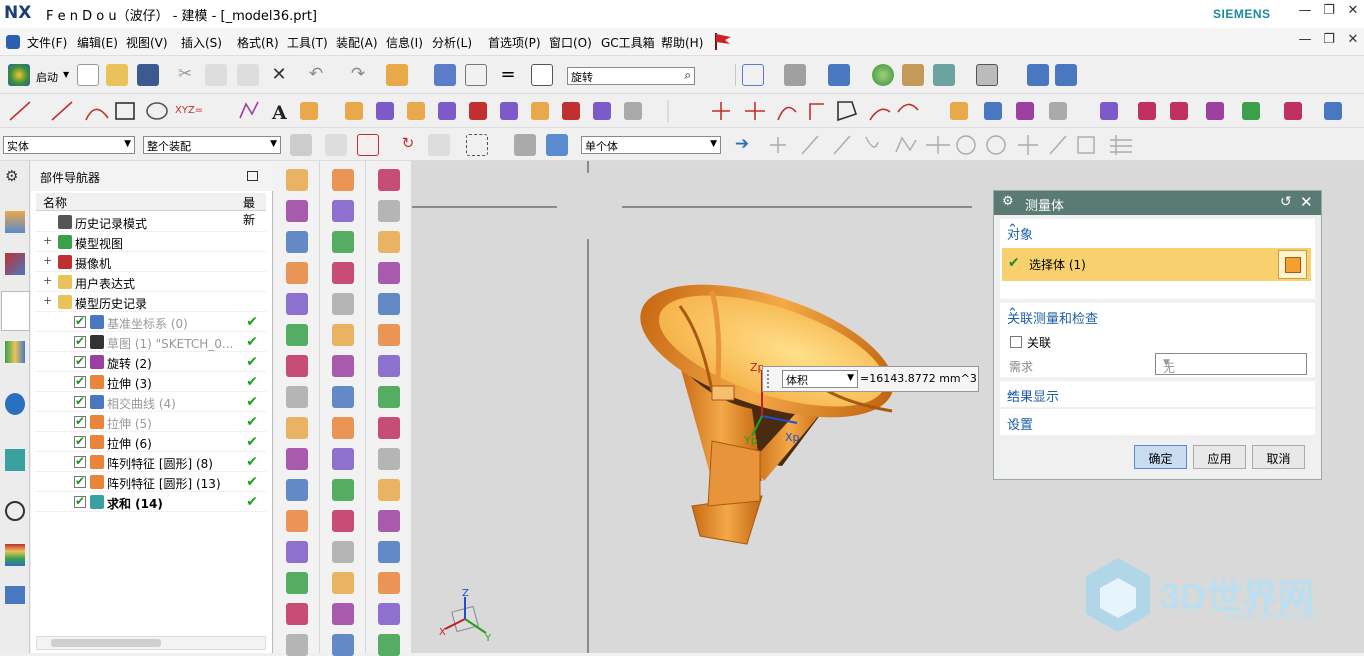  Describe the element at coordinates (15, 264) in the screenshot. I see `constraint-navigator-icon` at that location.